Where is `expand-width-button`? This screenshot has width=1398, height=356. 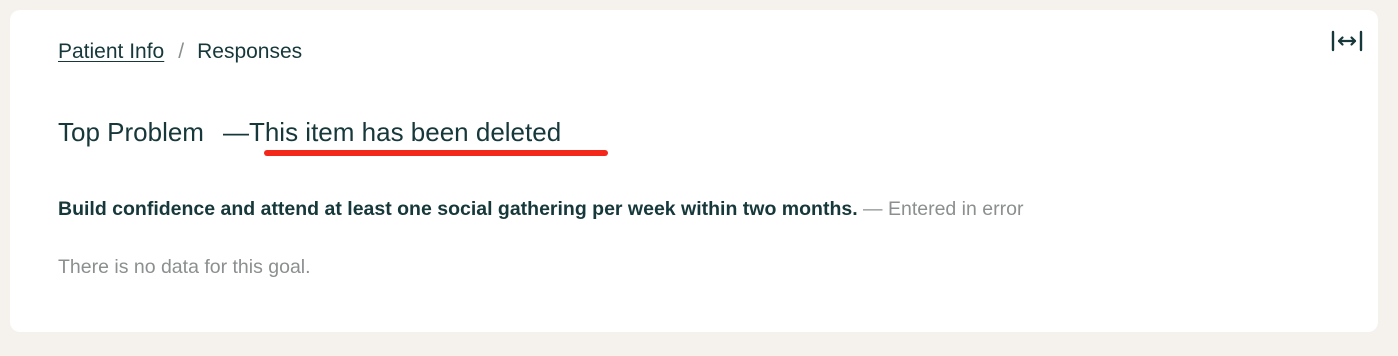
expand-width-button is located at coordinates (1347, 41).